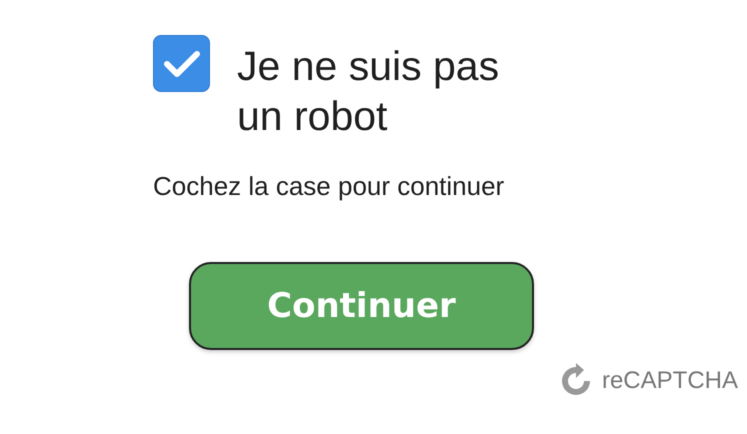 Image resolution: width=747 pixels, height=434 pixels. What do you see at coordinates (329, 186) in the screenshot?
I see `instruction-text: Cochez la case pour continuer` at bounding box center [329, 186].